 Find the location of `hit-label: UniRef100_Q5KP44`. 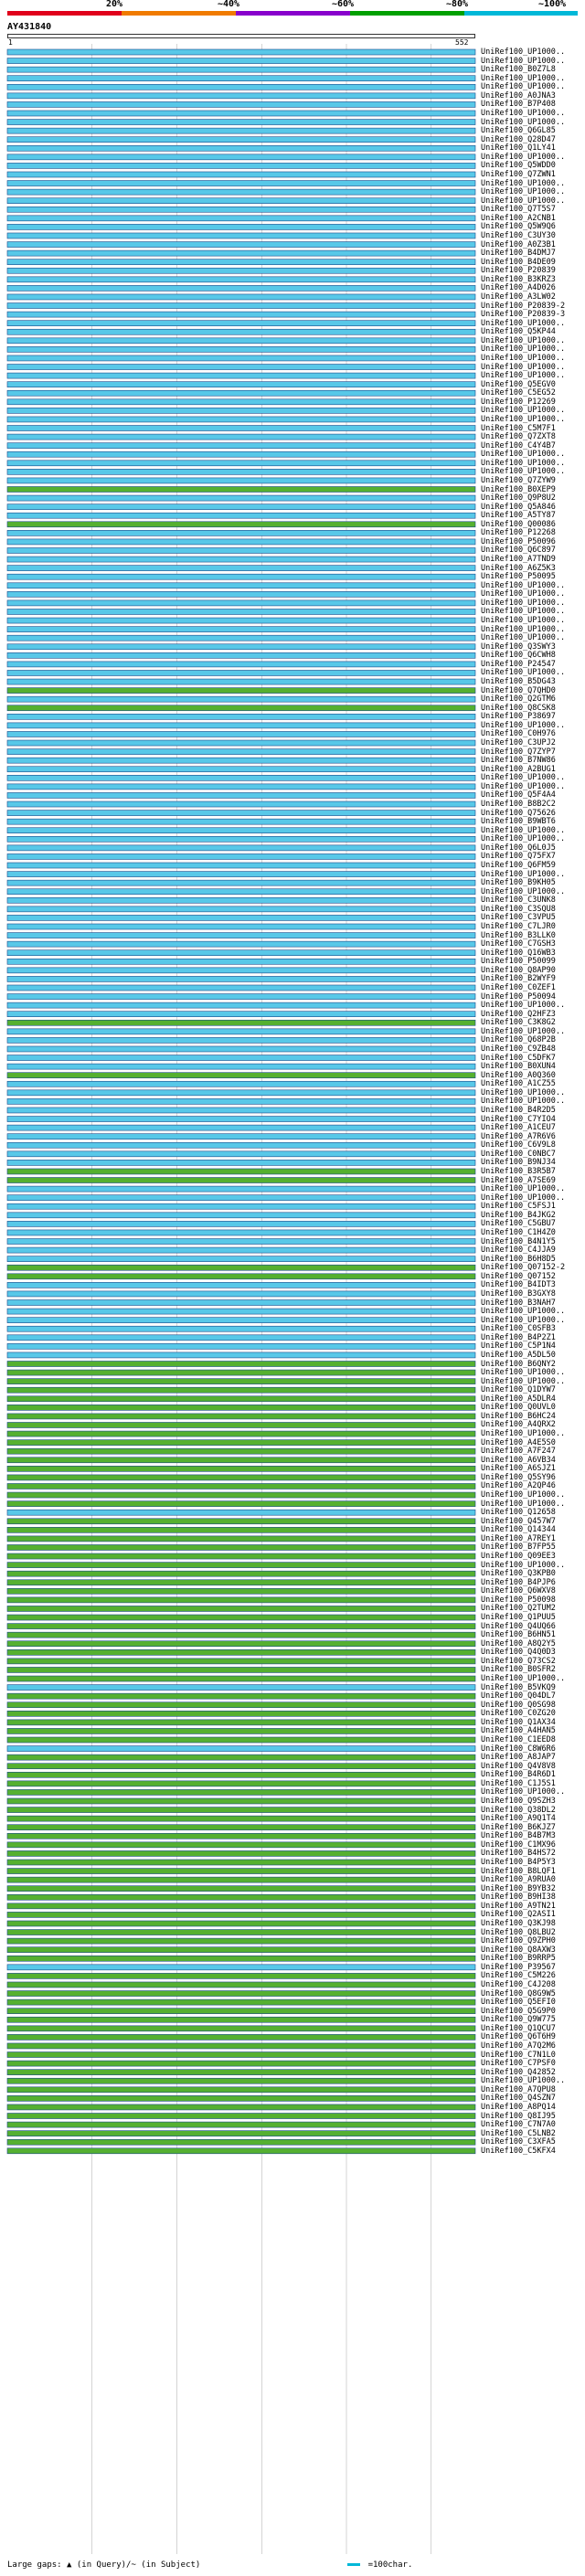

hit-label: UniRef100_Q5KP44 is located at coordinates (518, 331).